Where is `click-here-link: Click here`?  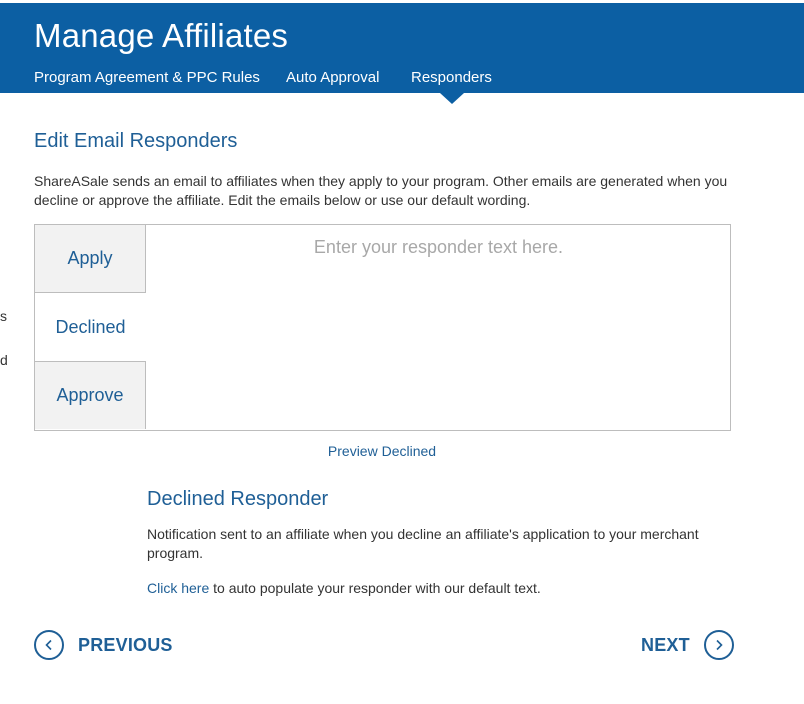
click-here-link: Click here is located at coordinates (178, 588).